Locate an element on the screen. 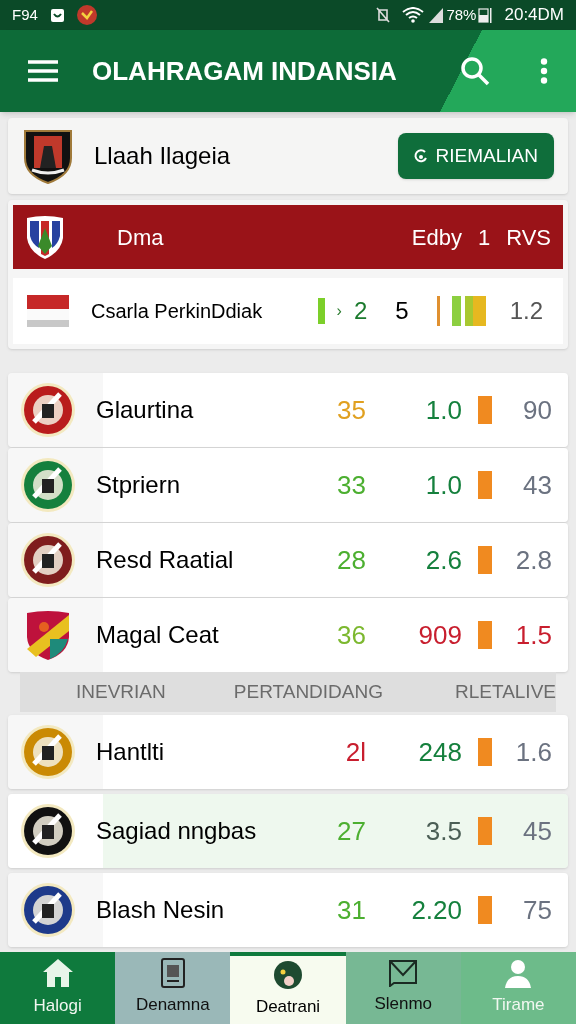 This screenshot has height=1024, width=576. team-row: Glaurtina 35 1.0 90 is located at coordinates (288, 410).